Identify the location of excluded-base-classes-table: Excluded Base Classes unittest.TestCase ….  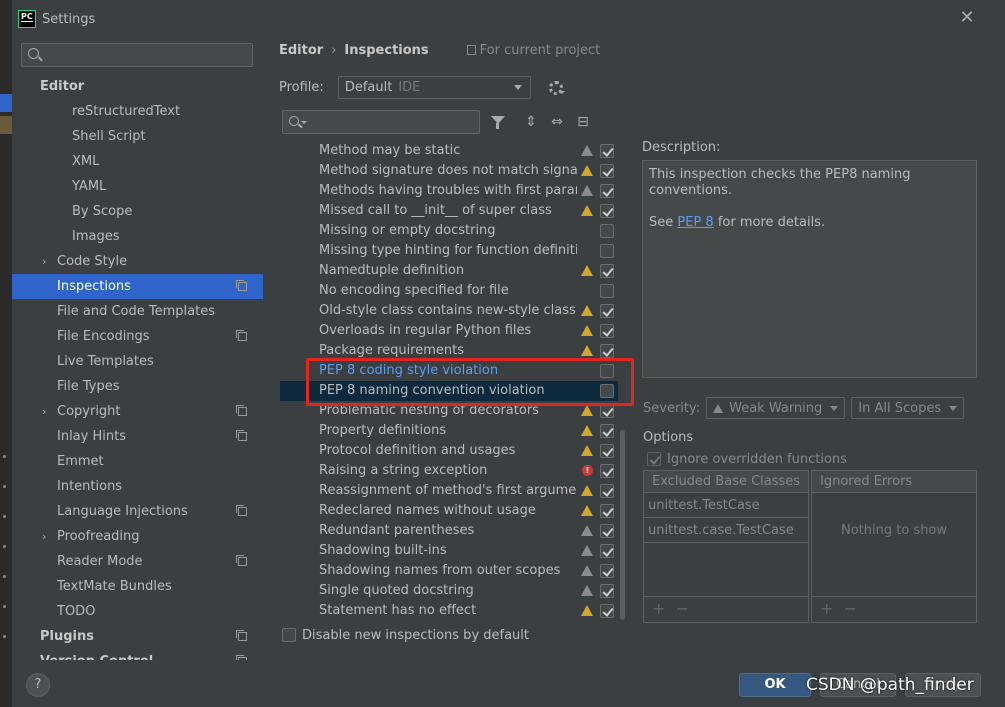
(726, 546).